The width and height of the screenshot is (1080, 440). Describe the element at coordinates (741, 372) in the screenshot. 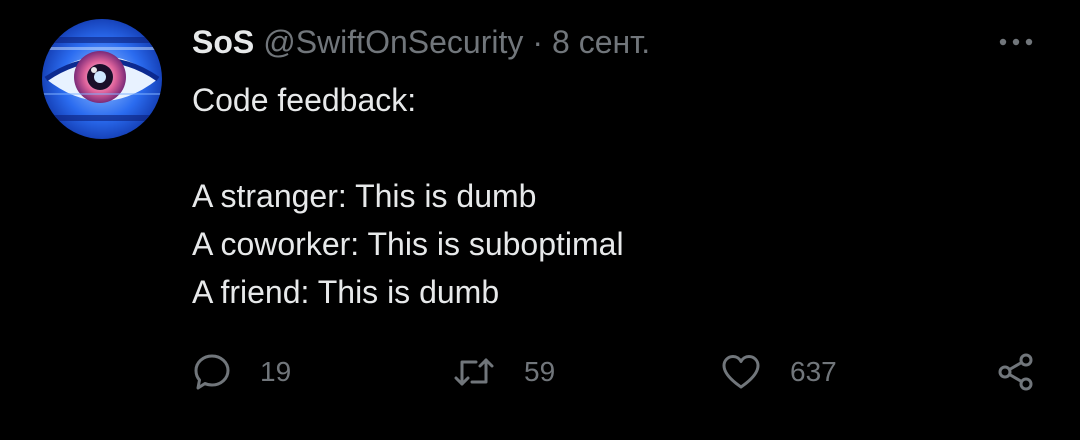

I see `heart-icon` at that location.